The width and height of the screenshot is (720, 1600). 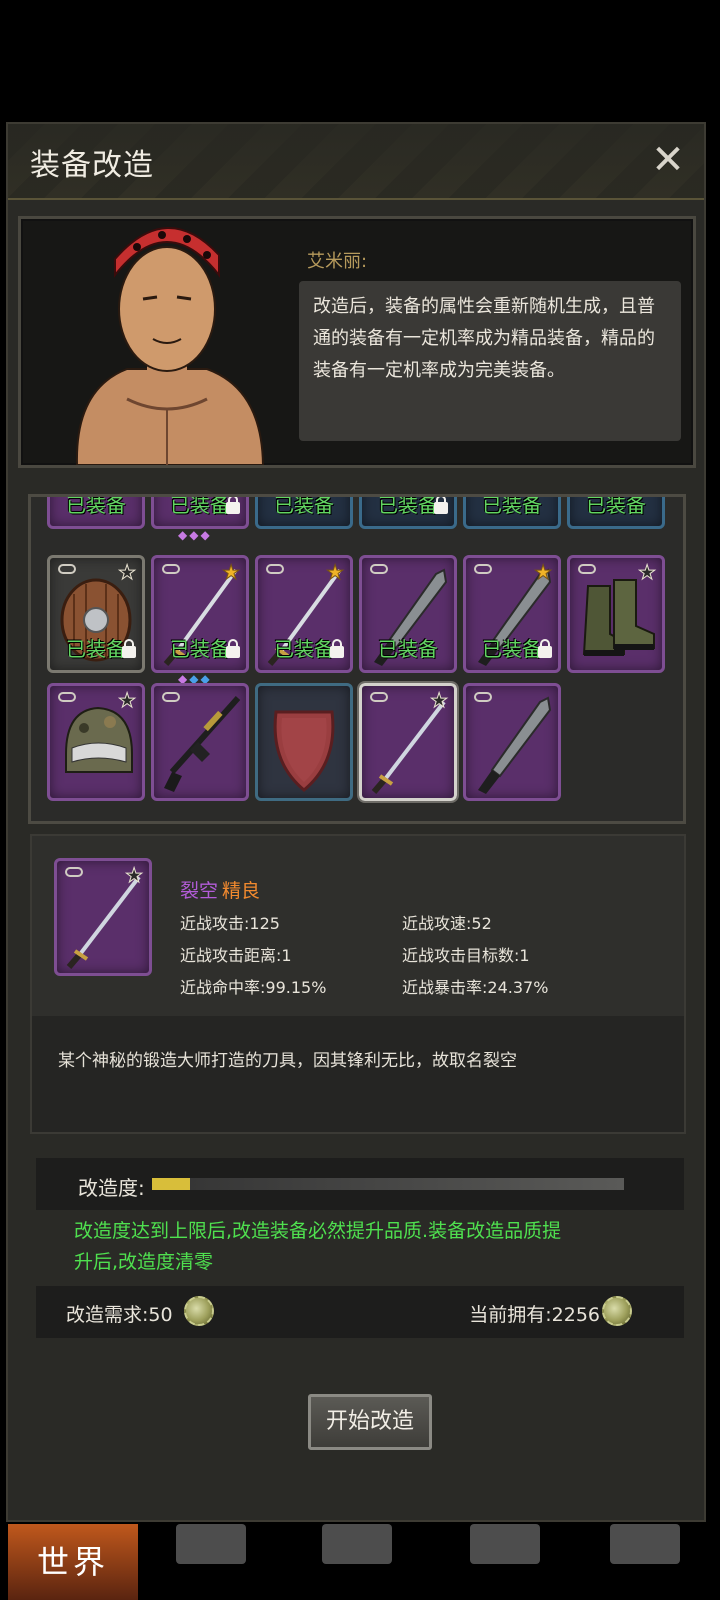 I want to click on progress-fill, so click(x=171, y=1184).